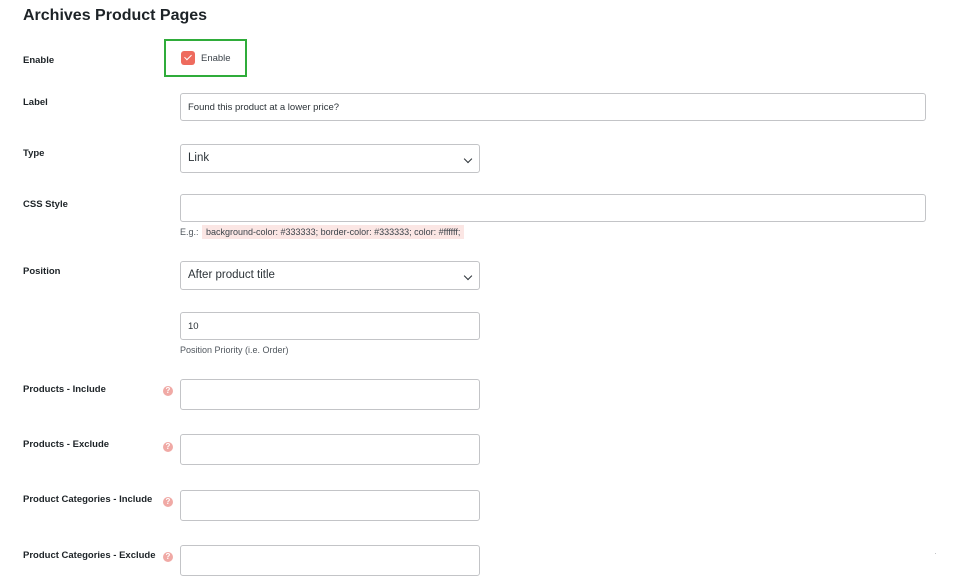 This screenshot has width=957, height=587. What do you see at coordinates (330, 560) in the screenshot?
I see `categories-exclude-input` at bounding box center [330, 560].